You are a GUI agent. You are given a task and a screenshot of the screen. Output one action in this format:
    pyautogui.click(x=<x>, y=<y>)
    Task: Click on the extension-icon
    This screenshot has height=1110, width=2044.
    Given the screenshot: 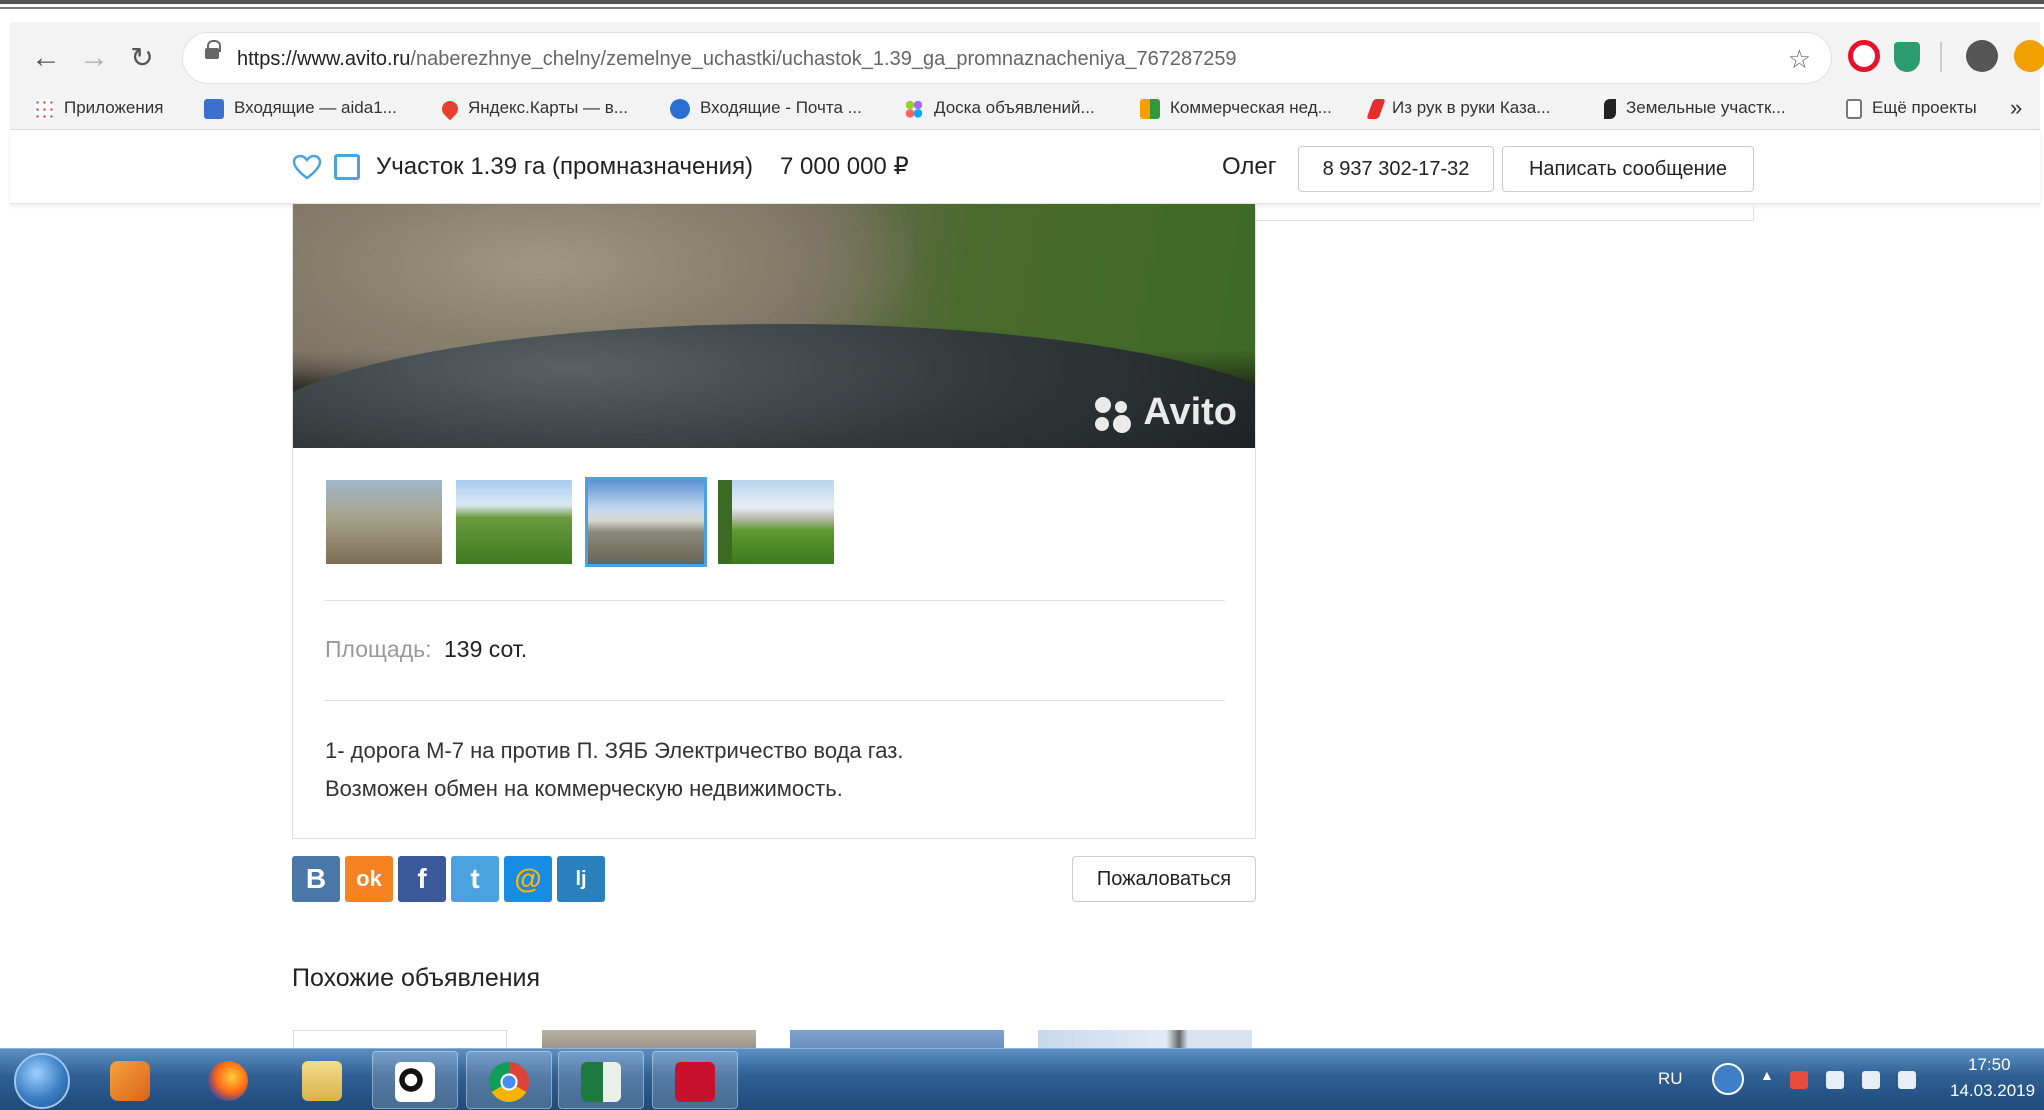 What is the action you would take?
    pyautogui.click(x=2029, y=56)
    